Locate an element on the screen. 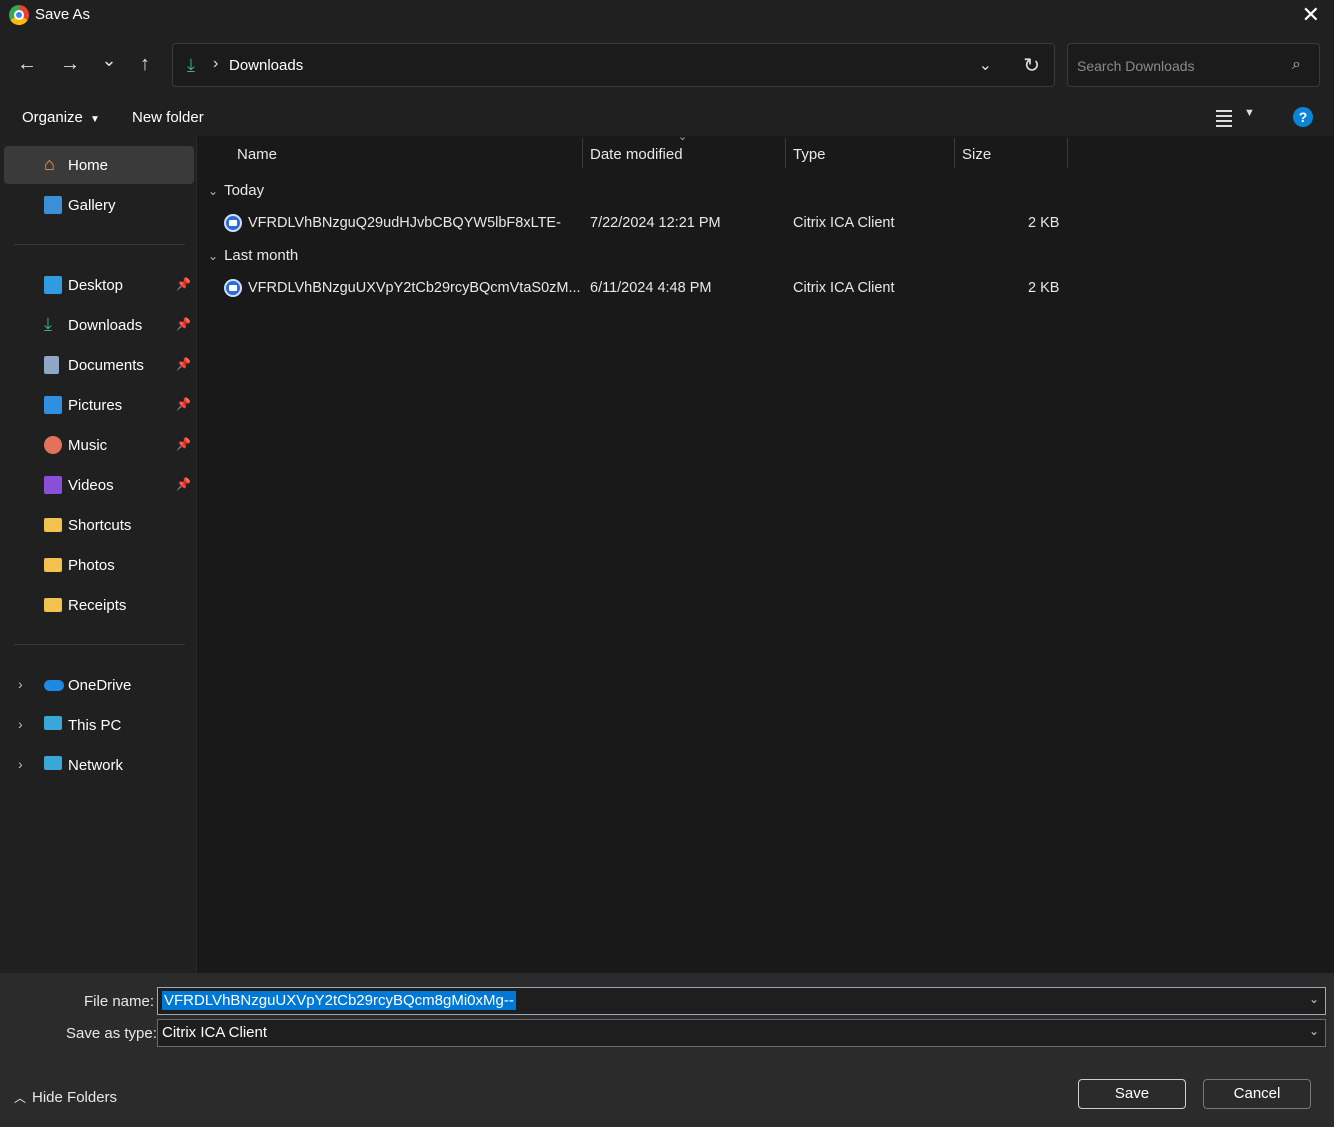 Image resolution: width=1334 pixels, height=1127 pixels. sidebar-item-this-pc: › This PC is located at coordinates (99, 725).